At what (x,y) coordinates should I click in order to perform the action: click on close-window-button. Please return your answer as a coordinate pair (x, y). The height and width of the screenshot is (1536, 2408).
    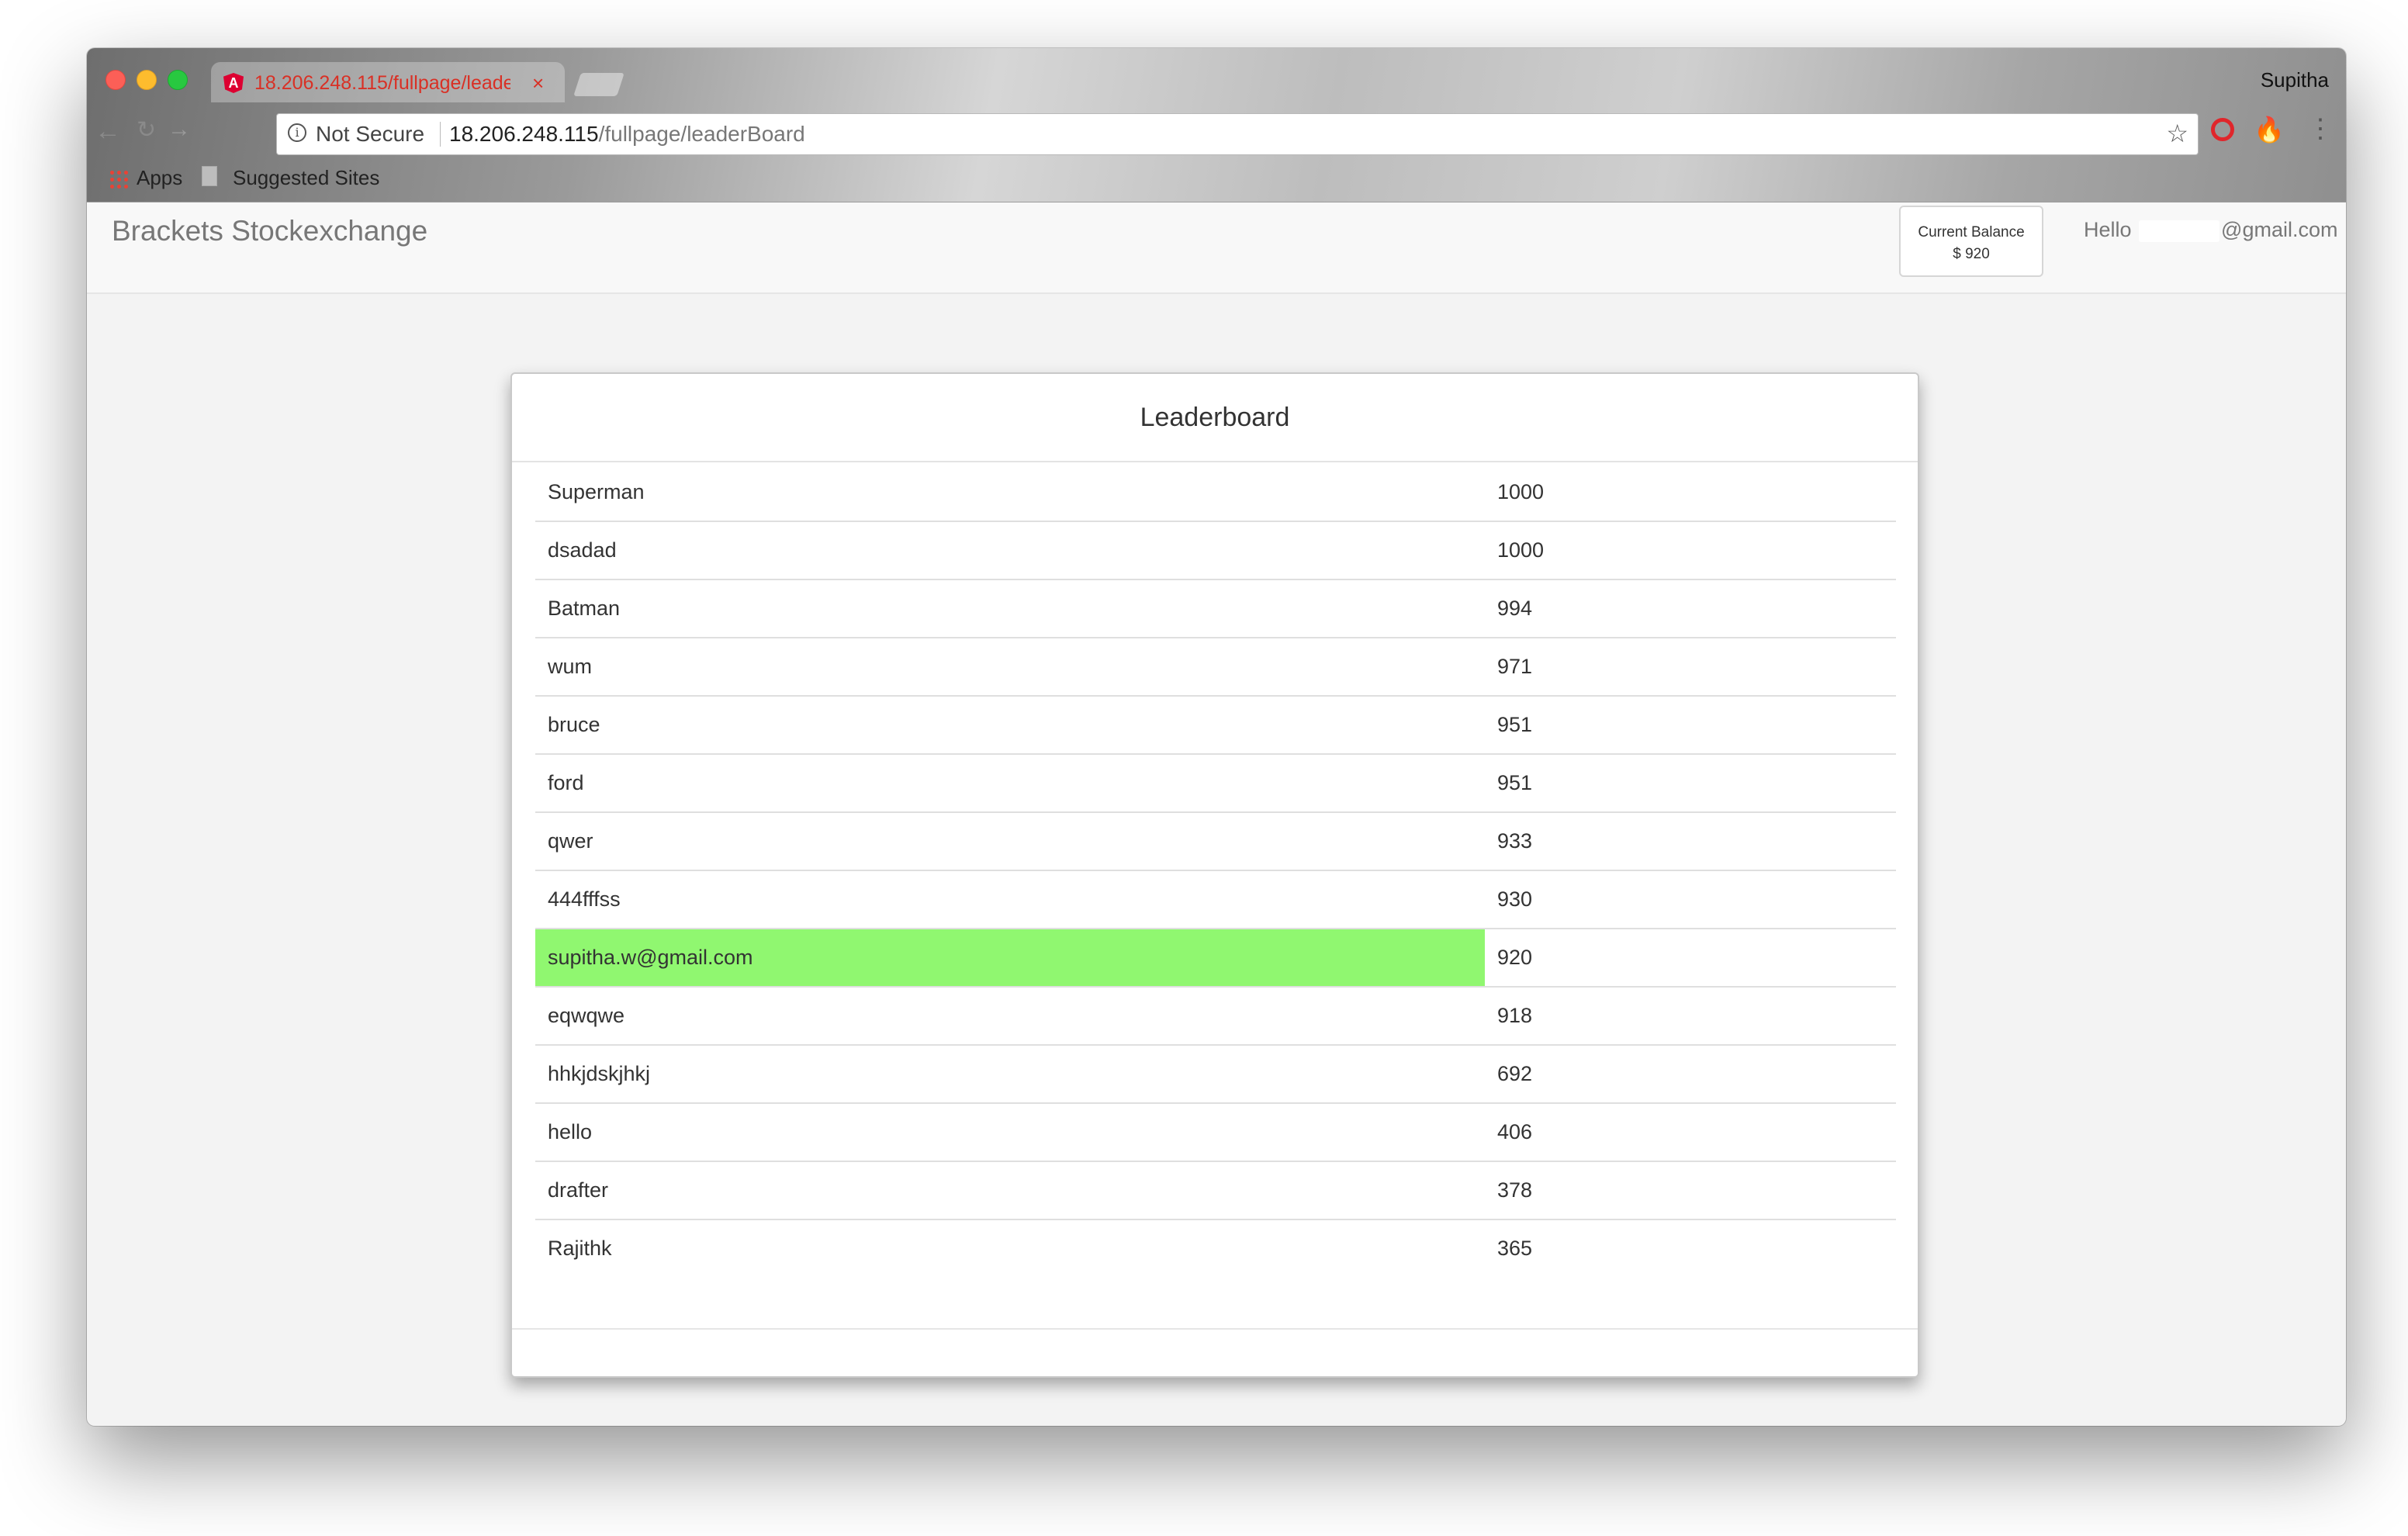
    Looking at the image, I should click on (116, 80).